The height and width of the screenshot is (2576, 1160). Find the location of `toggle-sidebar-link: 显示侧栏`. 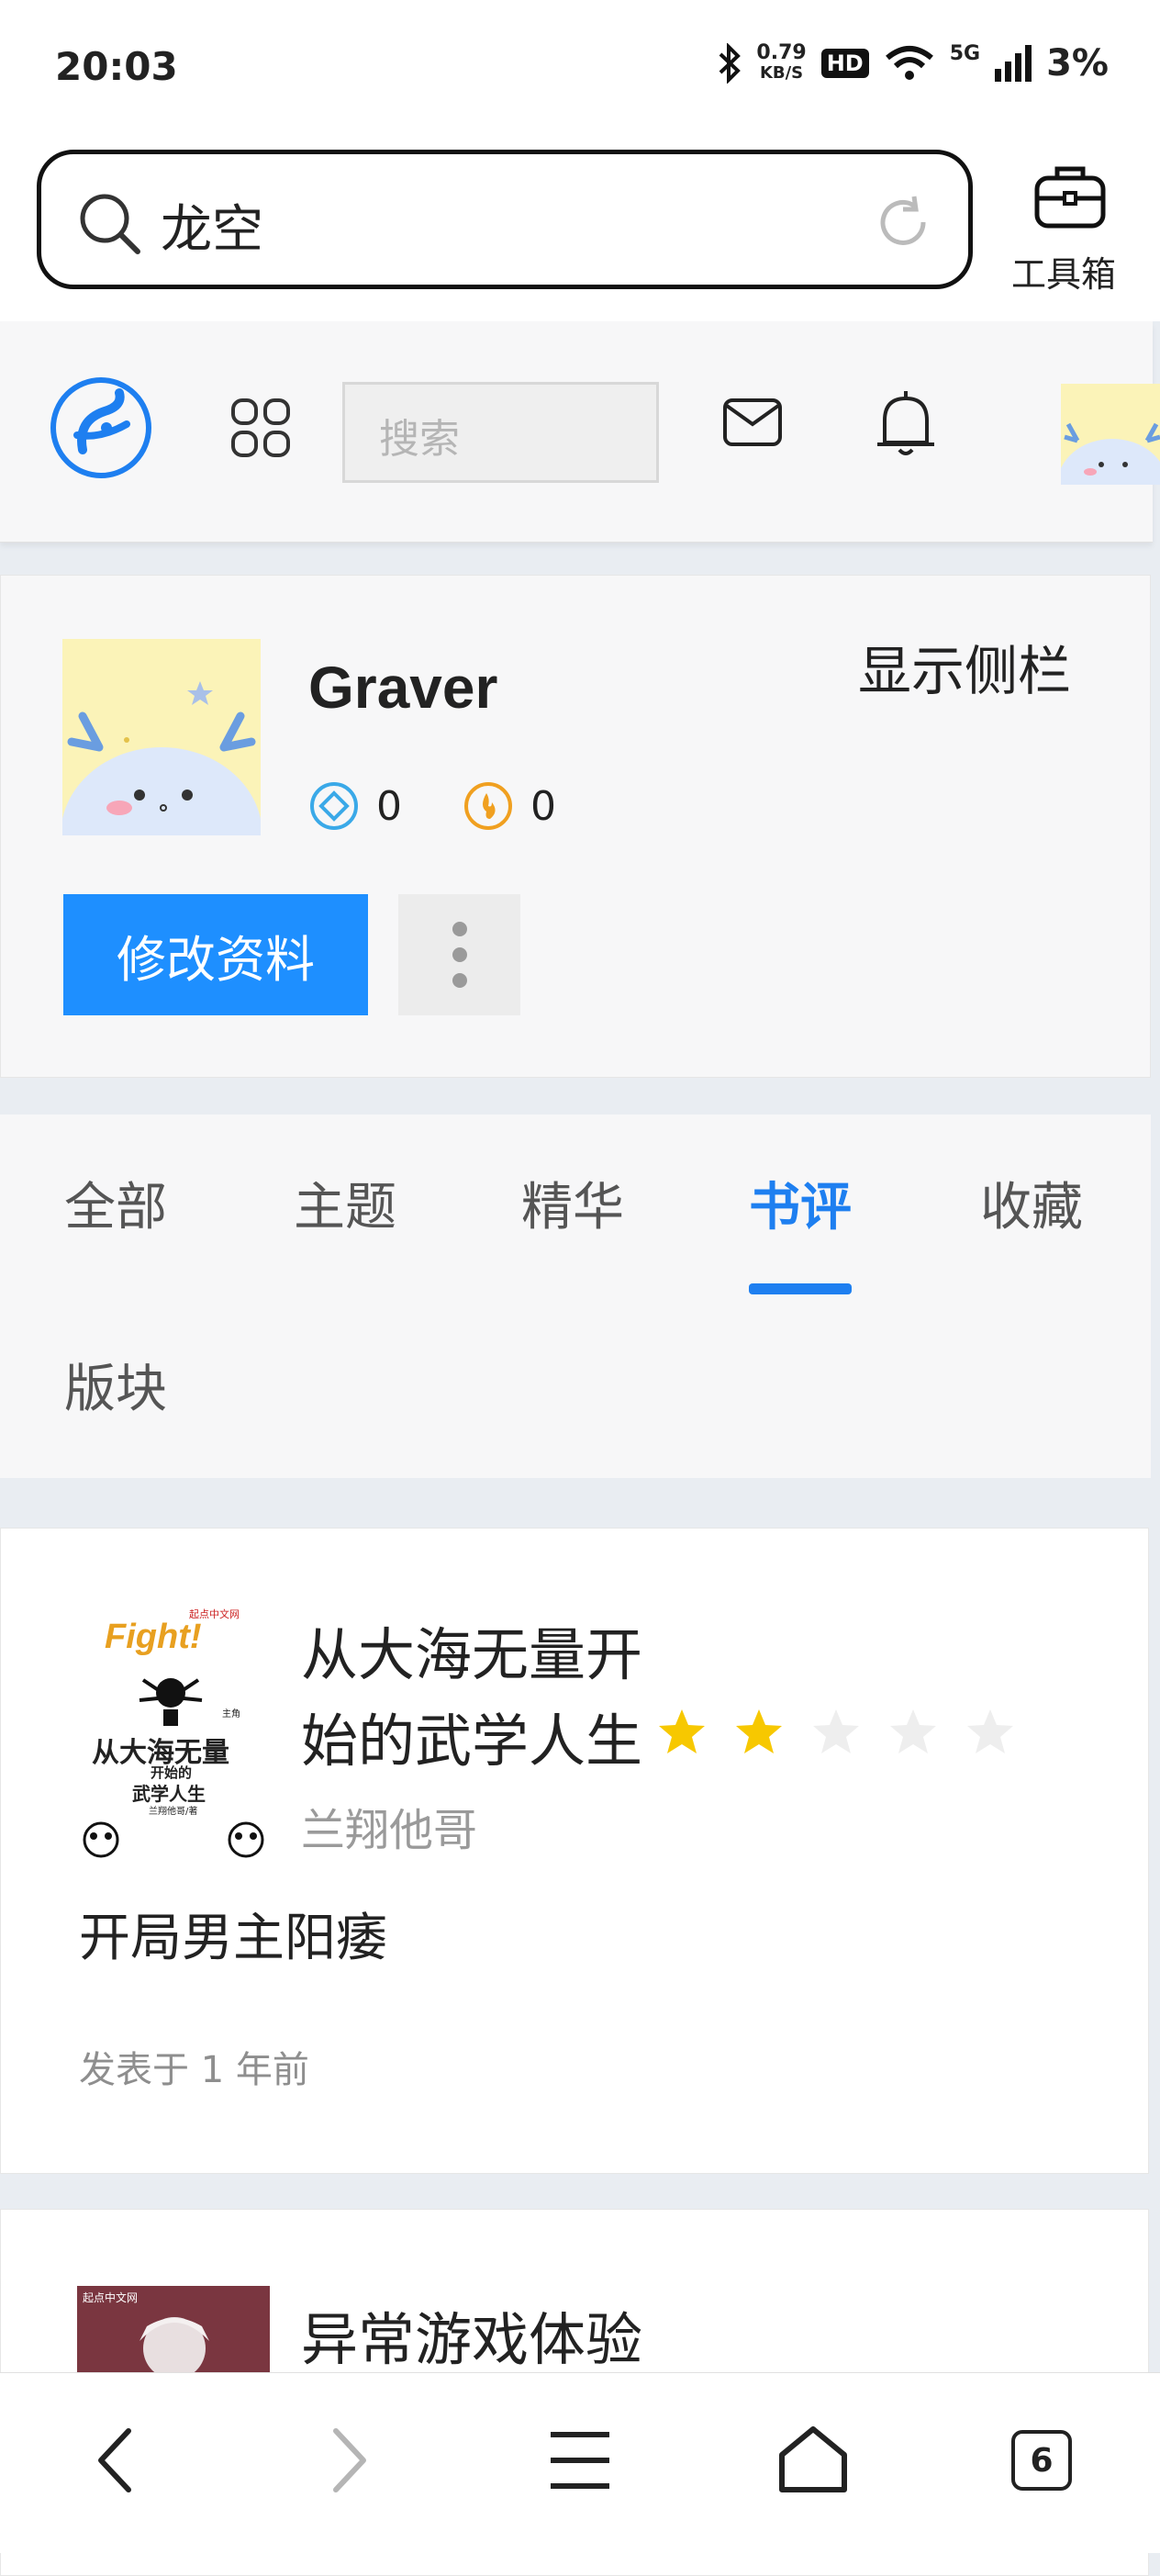

toggle-sidebar-link: 显示侧栏 is located at coordinates (964, 666).